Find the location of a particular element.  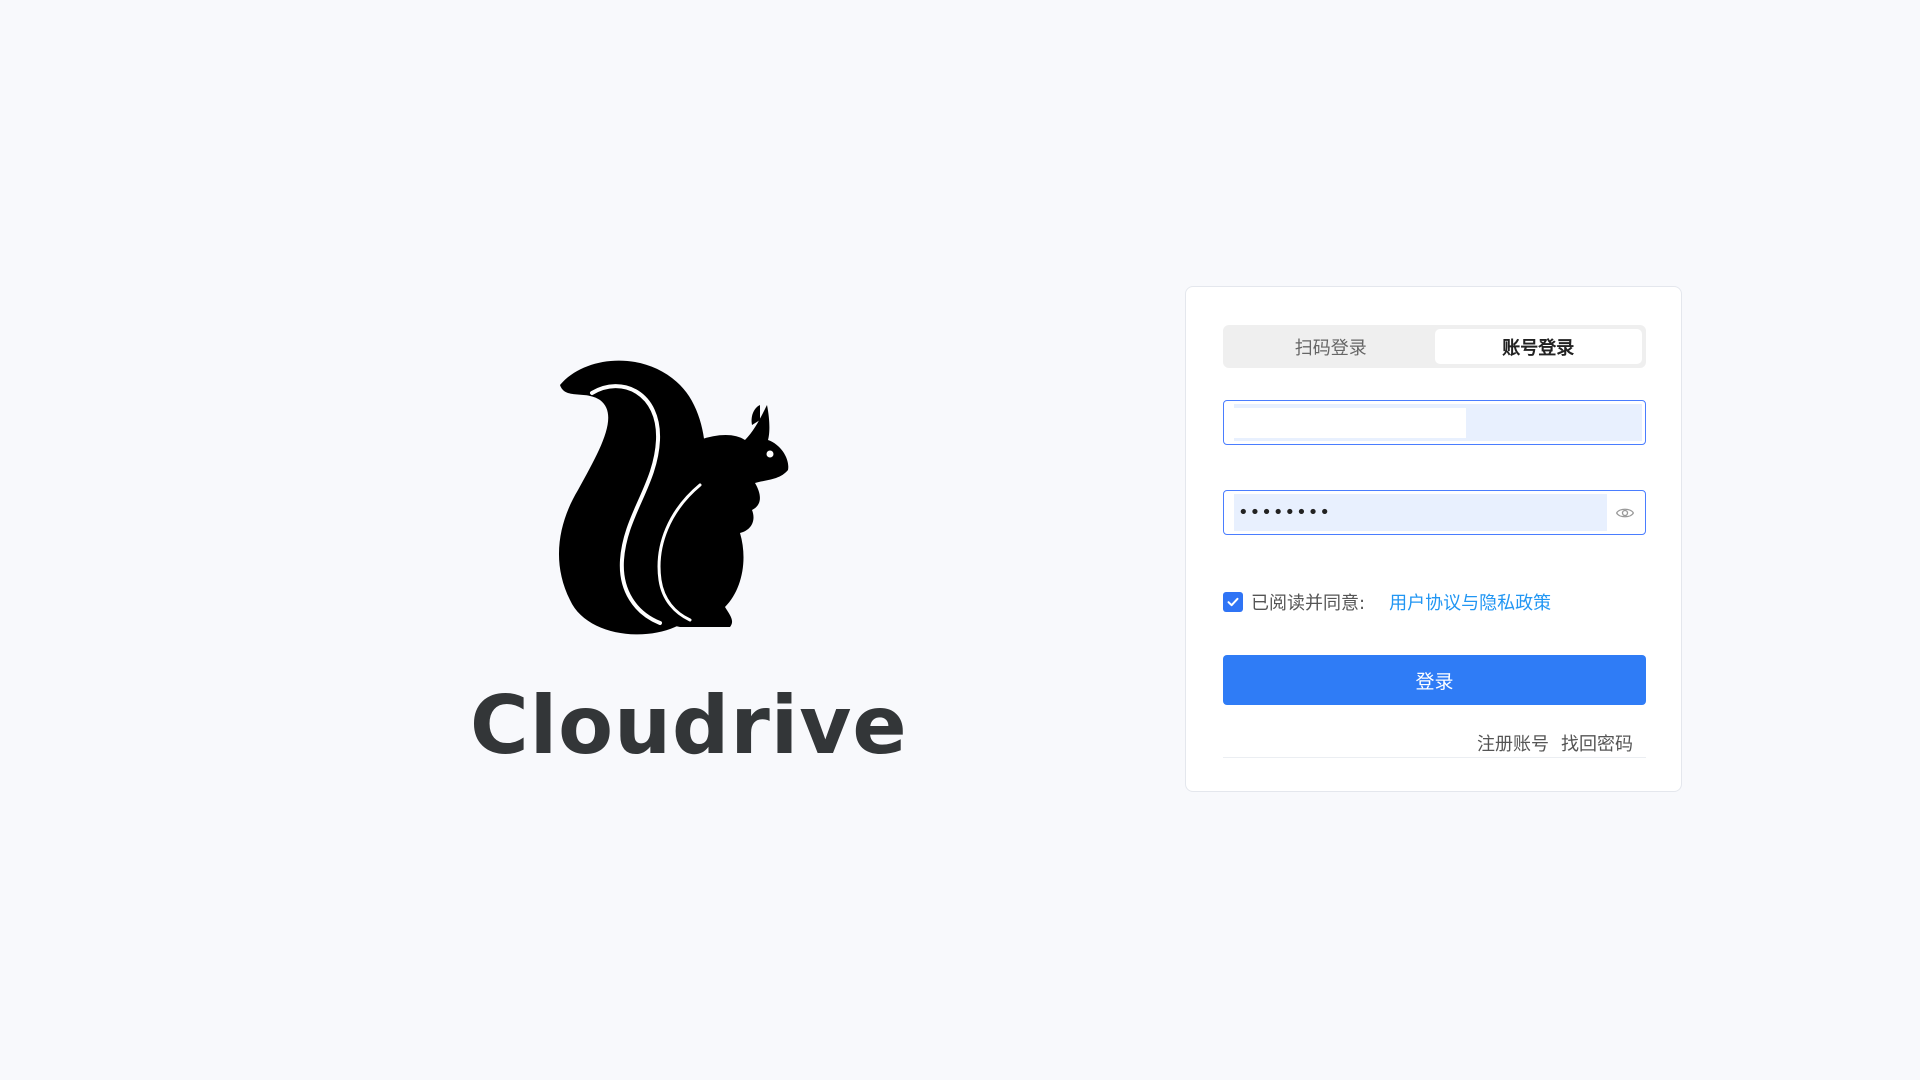

username-autofill-mask is located at coordinates (1350, 423).